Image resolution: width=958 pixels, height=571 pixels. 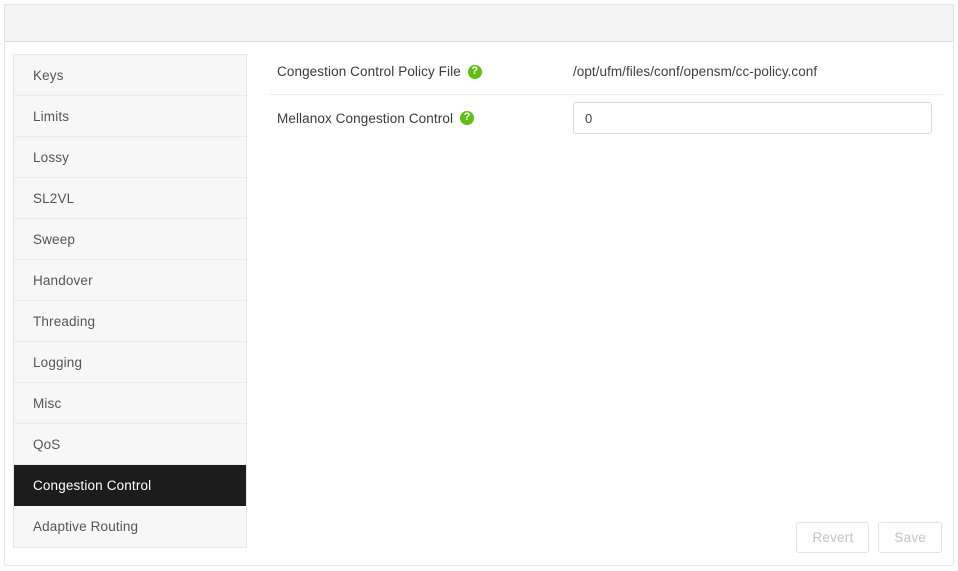 I want to click on sidebar-item-adaptive-routing: Adaptive Routing, so click(x=130, y=526).